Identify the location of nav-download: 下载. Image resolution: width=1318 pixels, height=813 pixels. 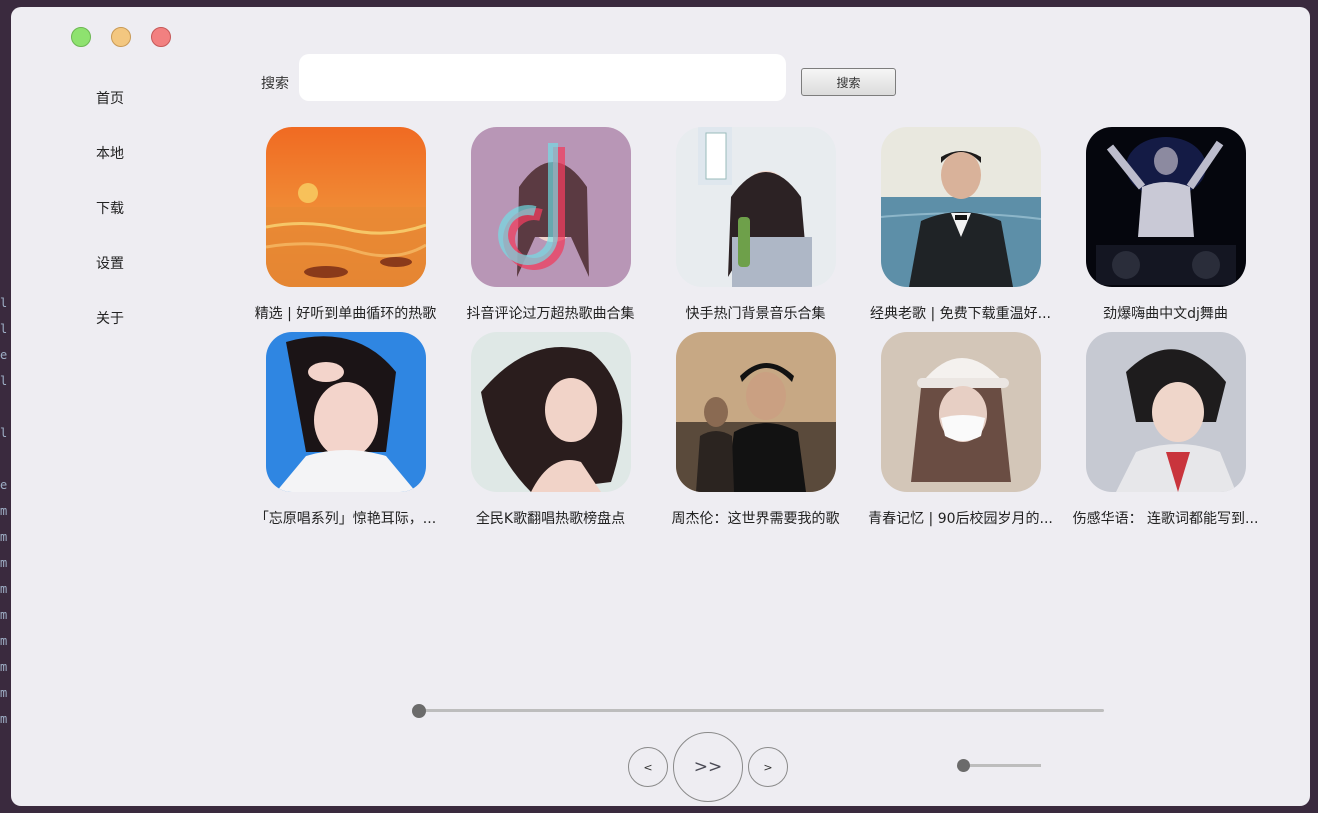
(110, 208).